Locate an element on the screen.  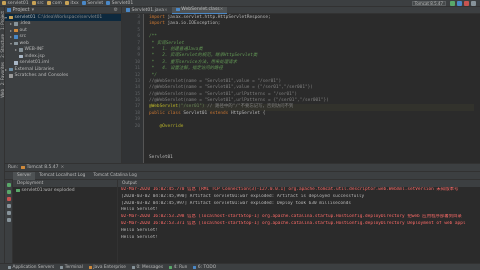
deploy-icon is located at coordinates (8, 206).